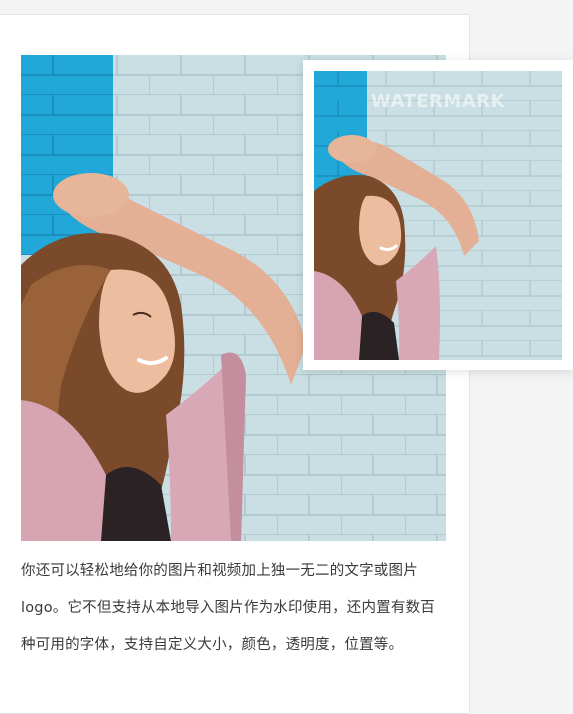 The image size is (573, 714). I want to click on watermark-text: WATERMARK, so click(438, 101).